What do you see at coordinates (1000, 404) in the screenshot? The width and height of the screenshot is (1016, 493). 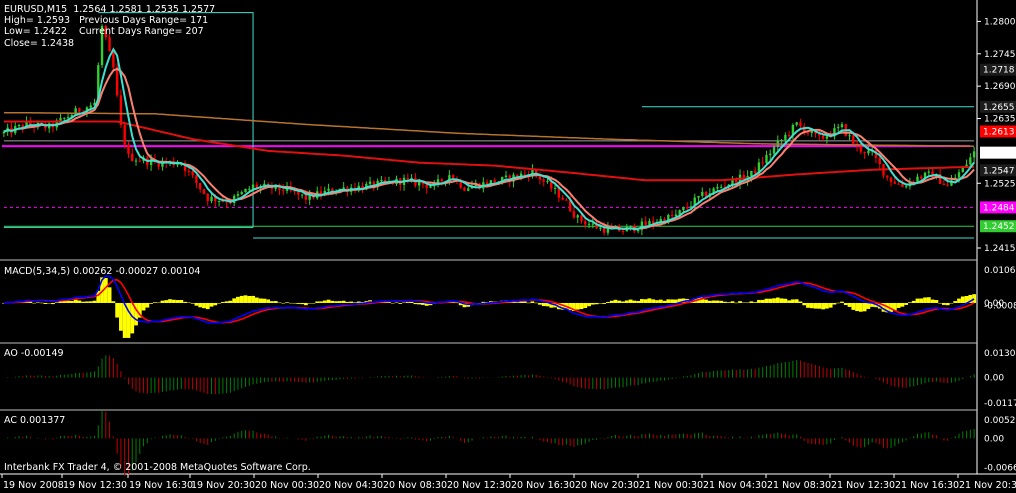 I see `y-tick-label: -0.01171` at bounding box center [1000, 404].